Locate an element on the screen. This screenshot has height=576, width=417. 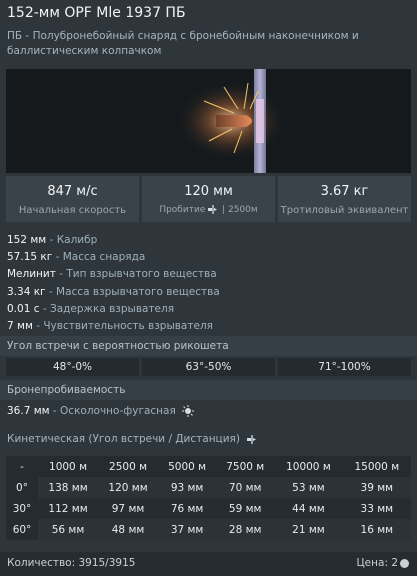
penetration-cell: 28 мм is located at coordinates (245, 529).